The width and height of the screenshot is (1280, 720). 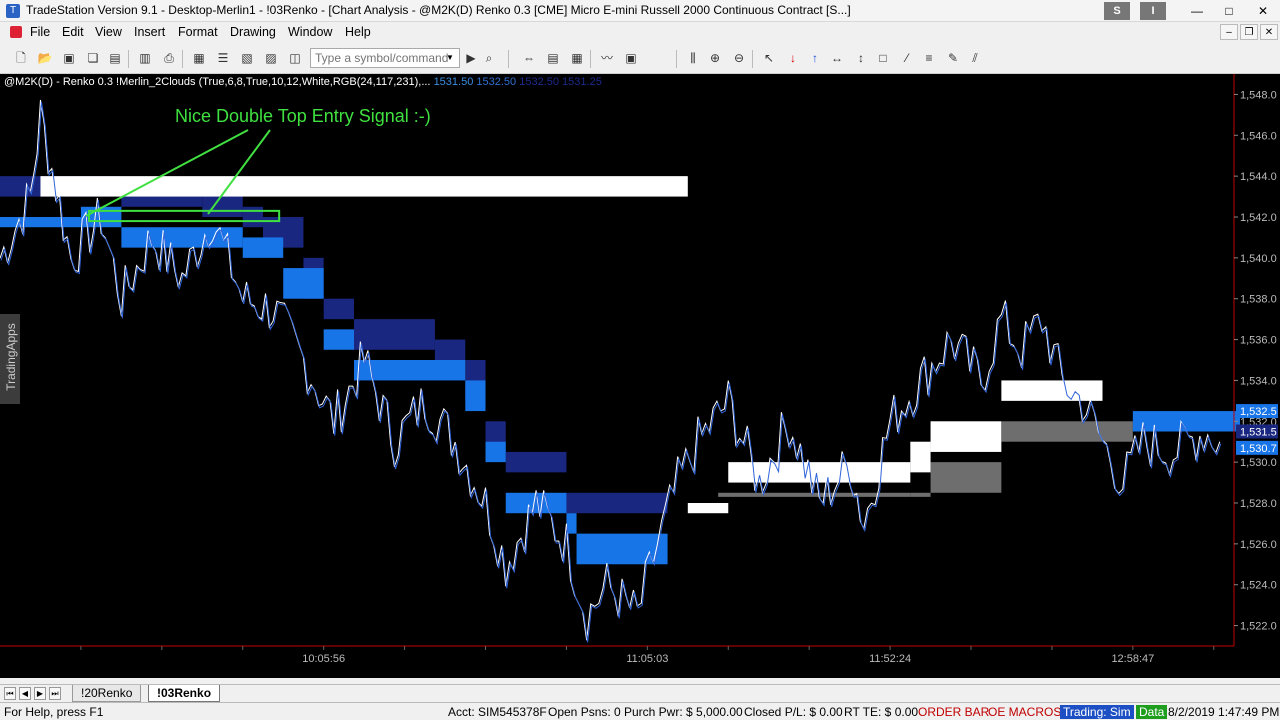 What do you see at coordinates (358, 32) in the screenshot?
I see `menu-help: Help` at bounding box center [358, 32].